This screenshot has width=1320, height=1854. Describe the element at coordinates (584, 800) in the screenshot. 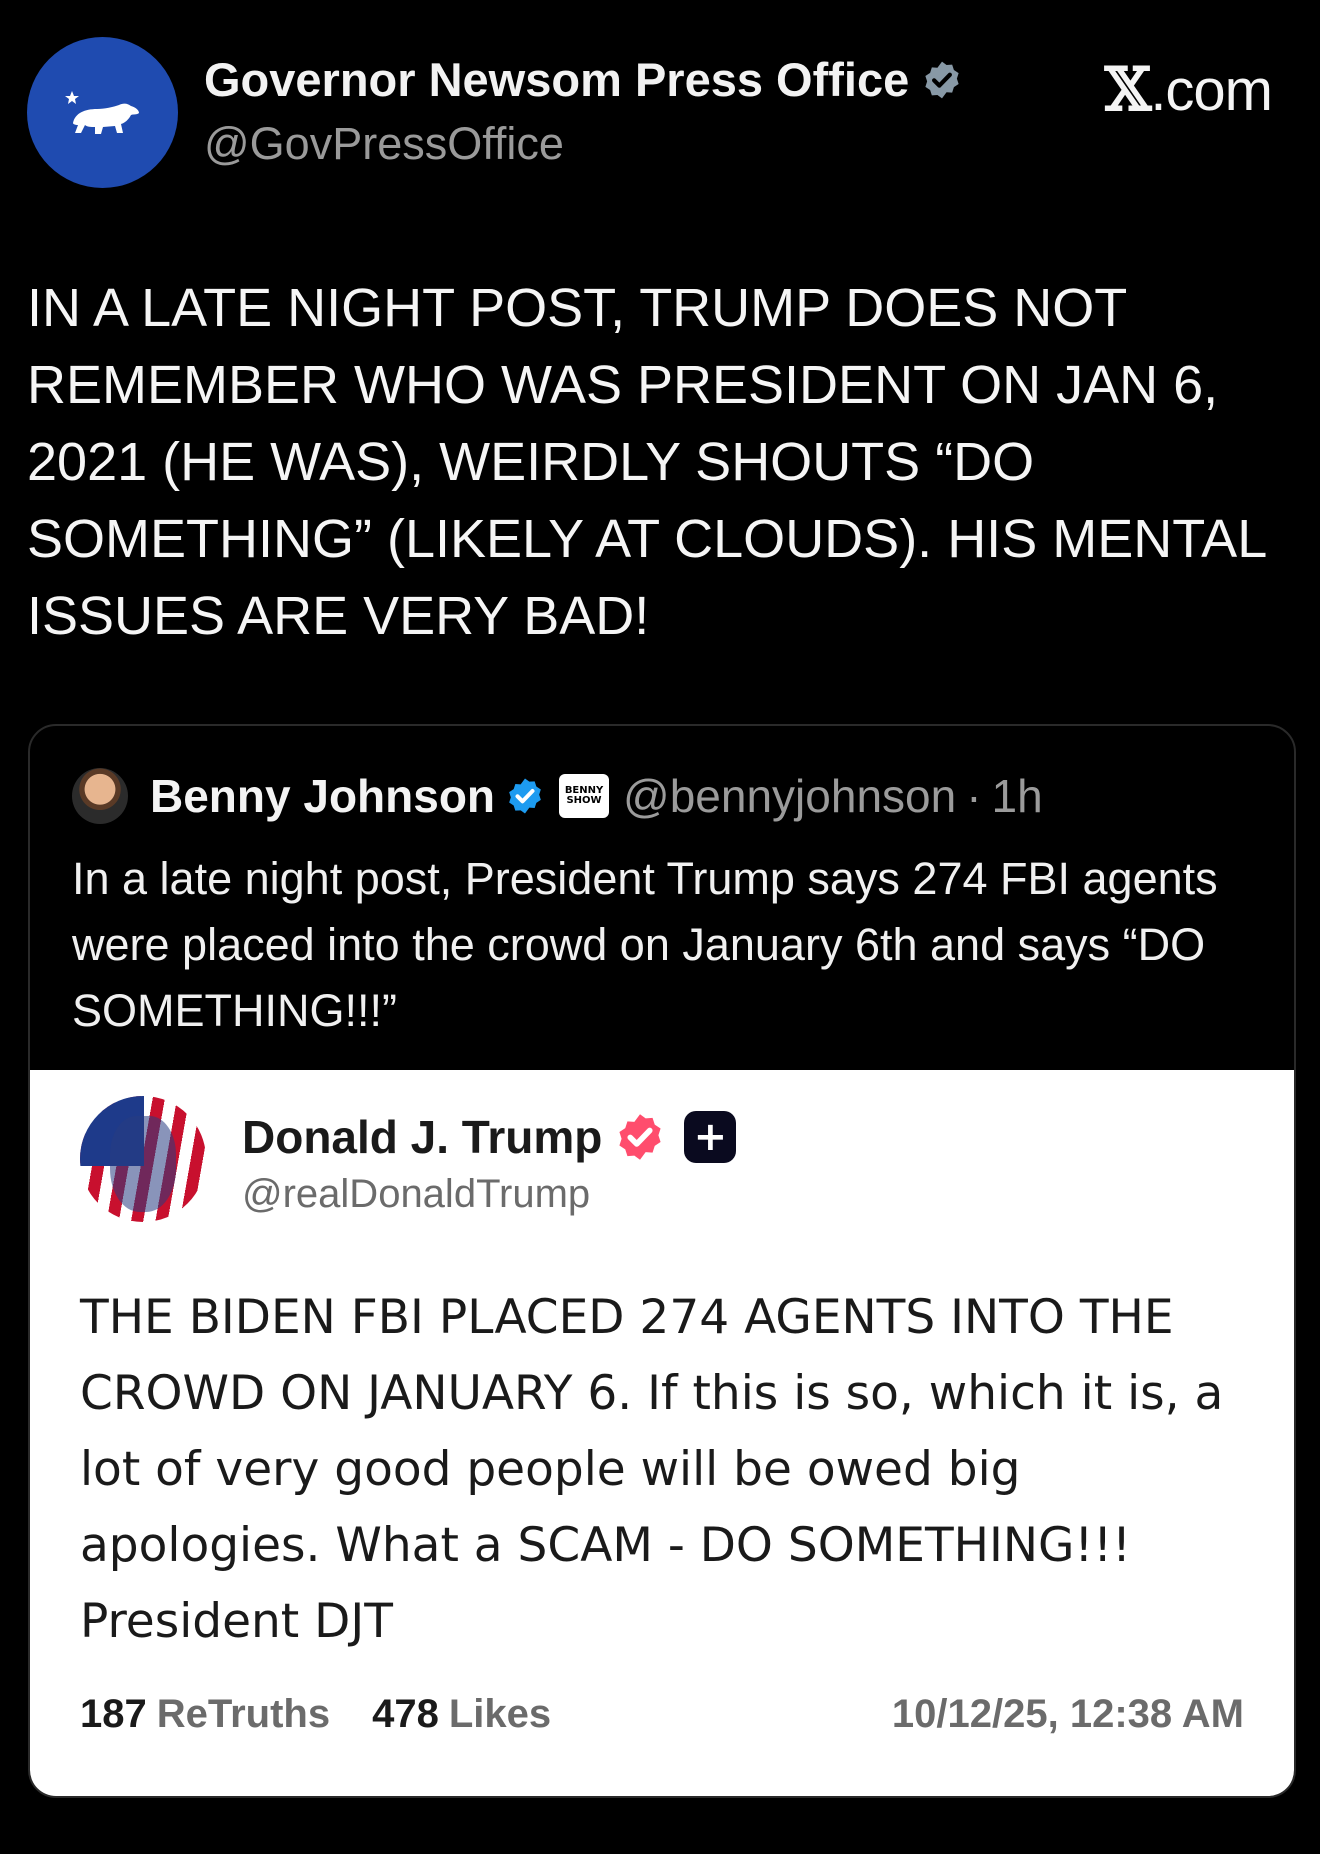

I see `badge-line-2: SHOW` at that location.